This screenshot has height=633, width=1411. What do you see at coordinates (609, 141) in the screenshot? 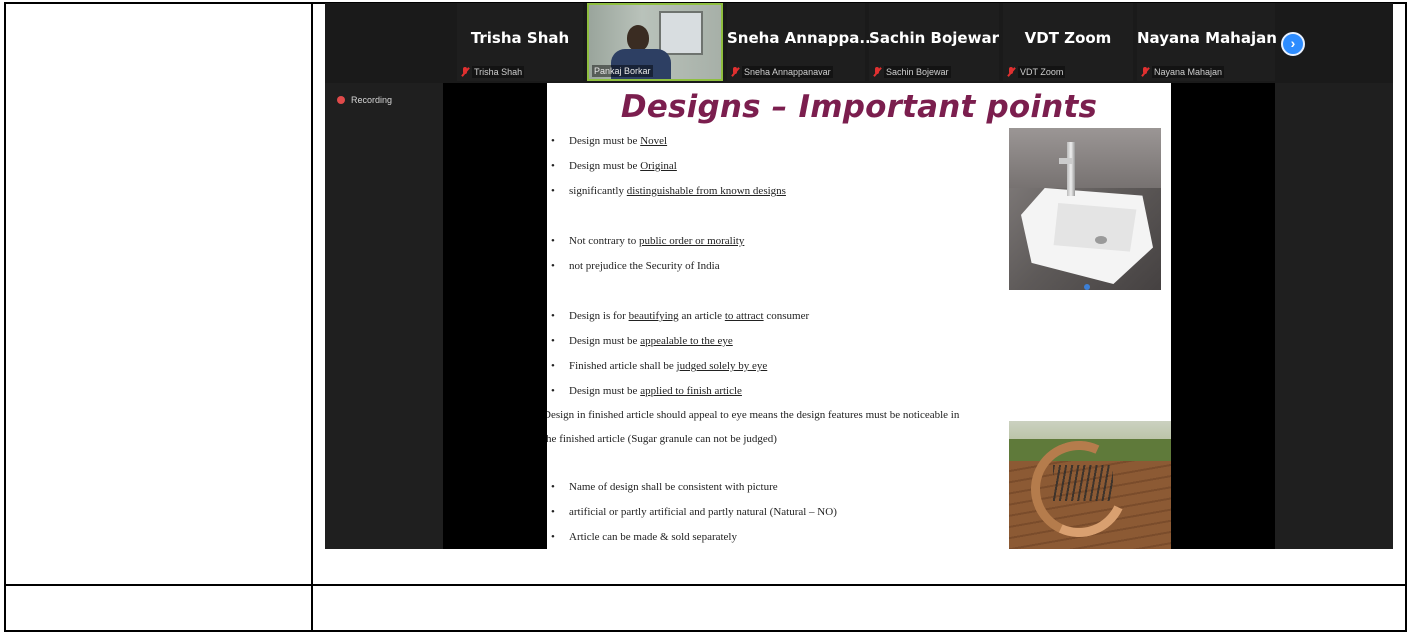
I see `slide-bullet: • Design must be Novel` at bounding box center [609, 141].